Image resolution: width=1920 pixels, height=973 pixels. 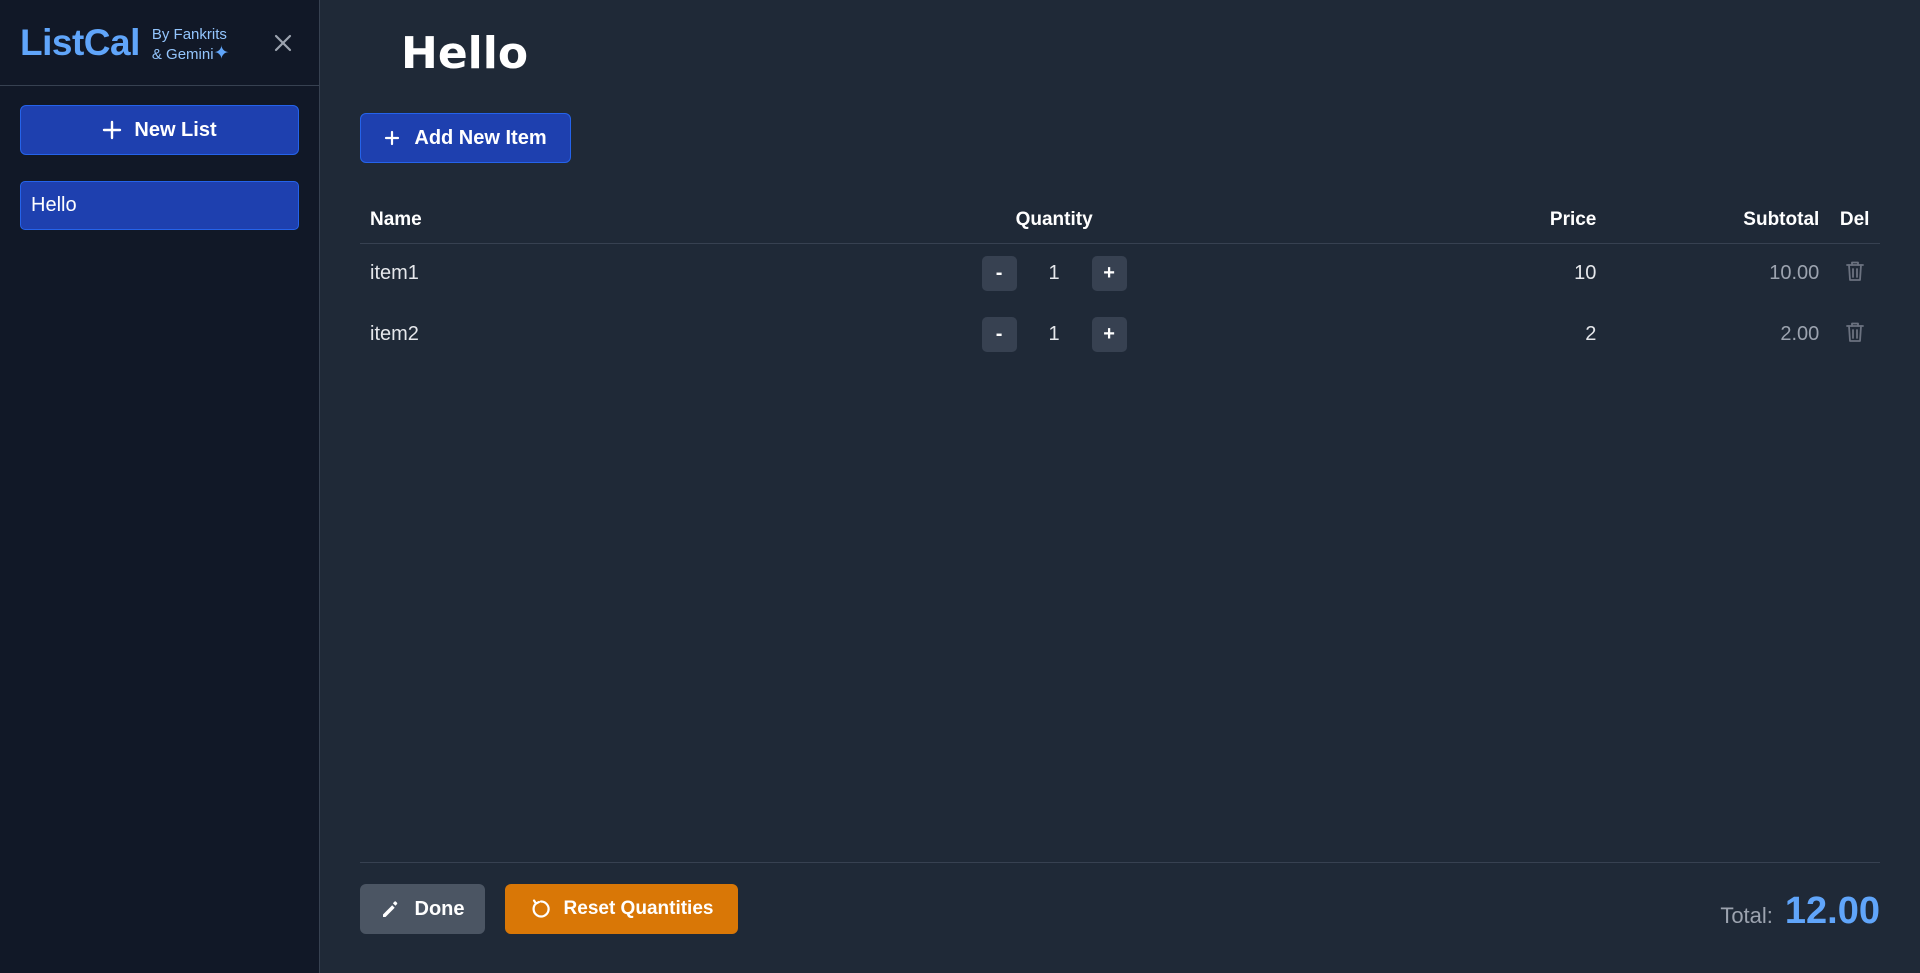 I want to click on item-name: item1, so click(x=603, y=273).